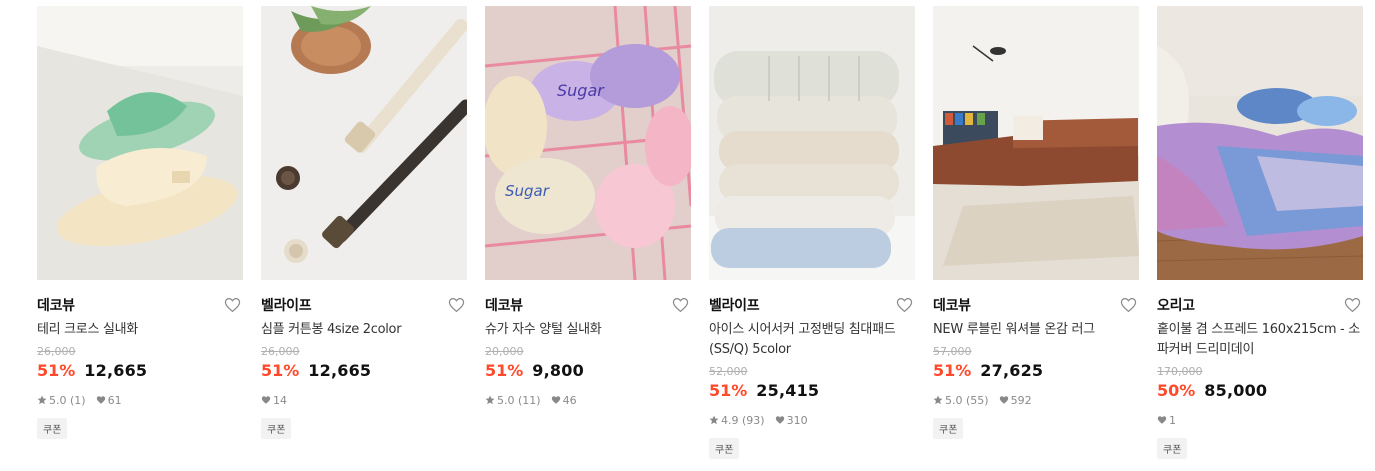  Describe the element at coordinates (1036, 330) in the screenshot. I see `product-name: NEW 루블린 워셔블 온감 러그` at that location.